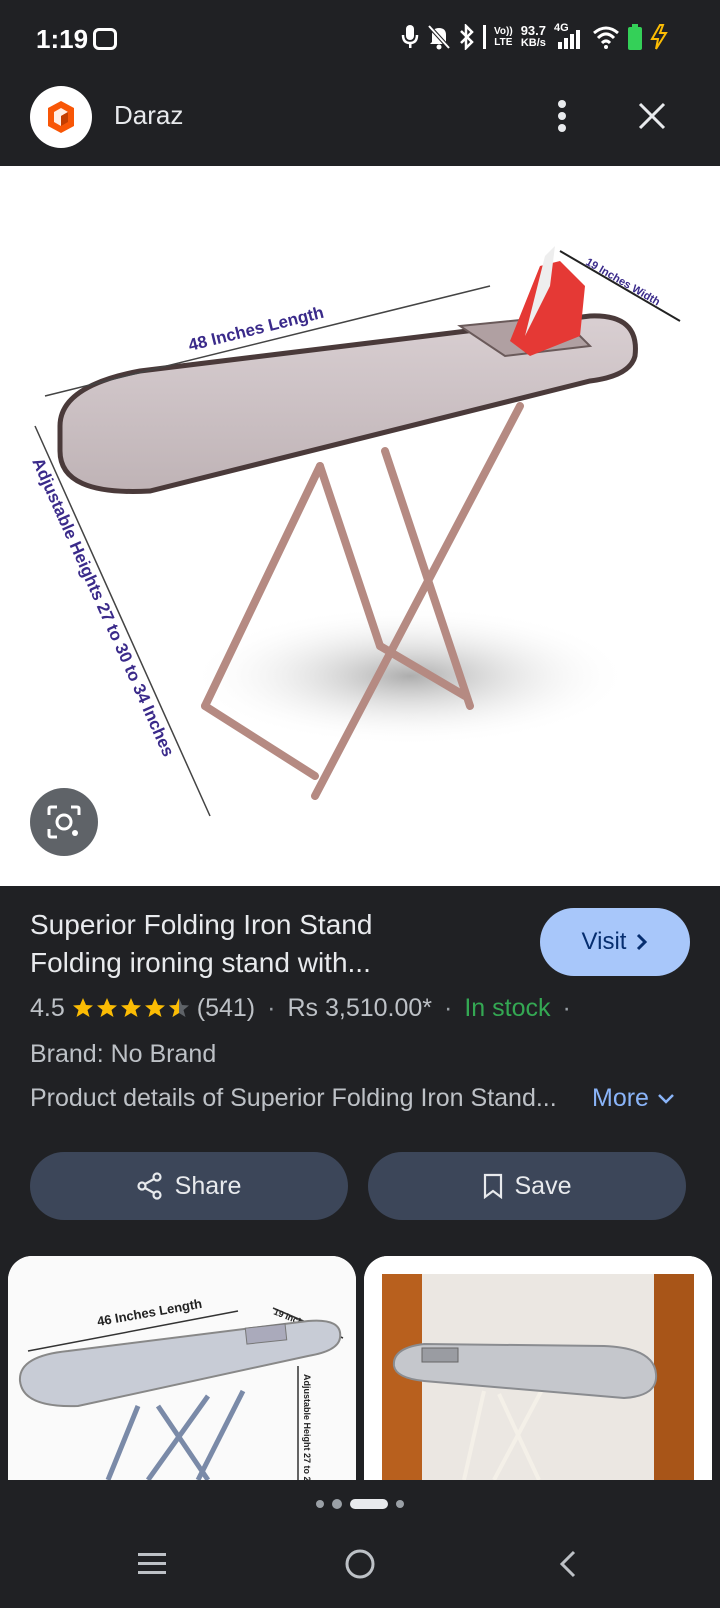  Describe the element at coordinates (492, 1186) in the screenshot. I see `bookmark-icon` at that location.